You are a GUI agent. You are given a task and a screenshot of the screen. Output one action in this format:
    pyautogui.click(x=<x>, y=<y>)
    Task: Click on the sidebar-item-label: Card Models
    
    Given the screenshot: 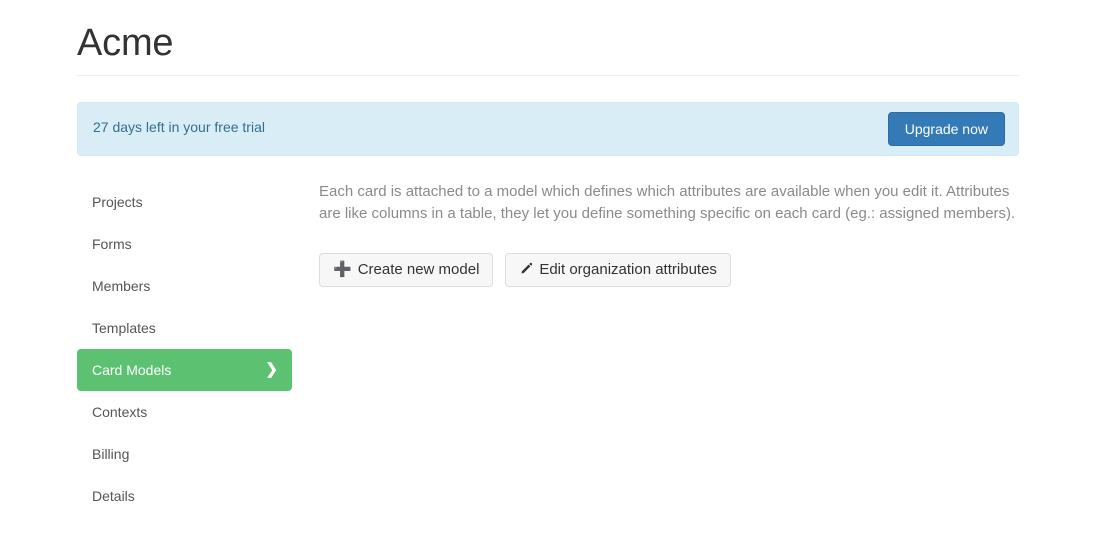 What is the action you would take?
    pyautogui.click(x=132, y=369)
    